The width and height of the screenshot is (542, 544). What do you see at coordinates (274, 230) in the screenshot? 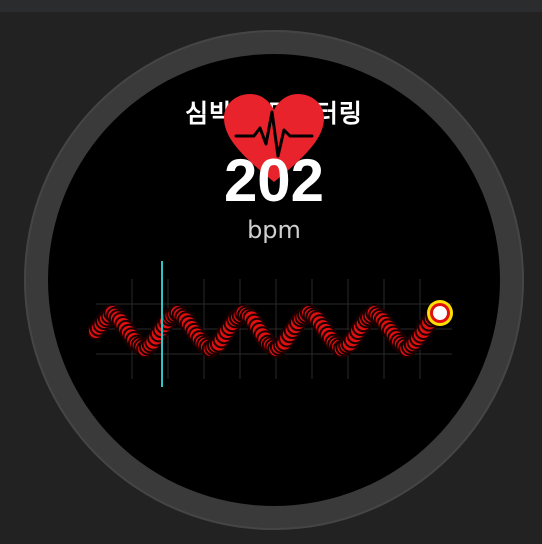
I see `bpm-unit: bpm` at bounding box center [274, 230].